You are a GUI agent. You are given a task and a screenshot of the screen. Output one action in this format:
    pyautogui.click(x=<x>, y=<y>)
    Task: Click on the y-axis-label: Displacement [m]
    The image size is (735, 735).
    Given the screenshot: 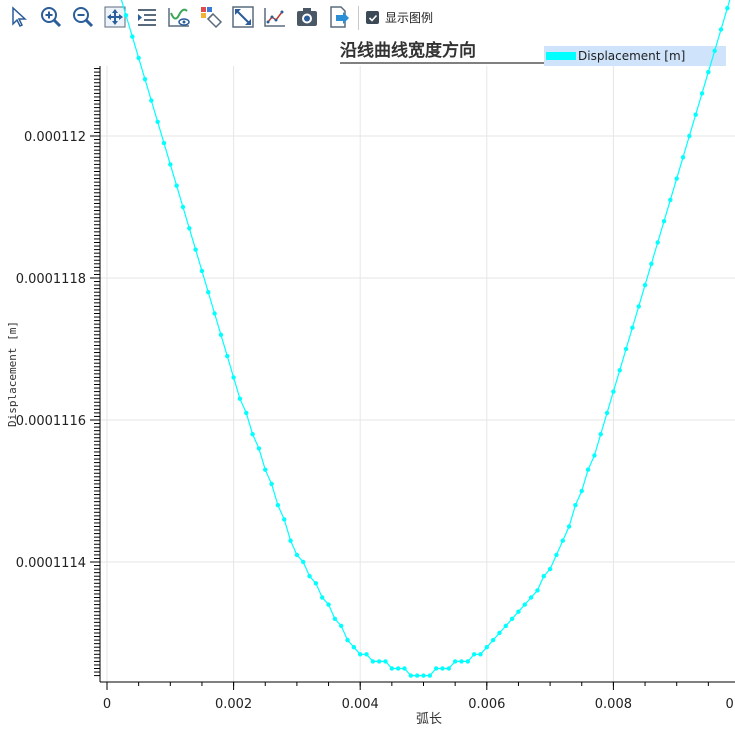 What is the action you would take?
    pyautogui.click(x=12, y=374)
    